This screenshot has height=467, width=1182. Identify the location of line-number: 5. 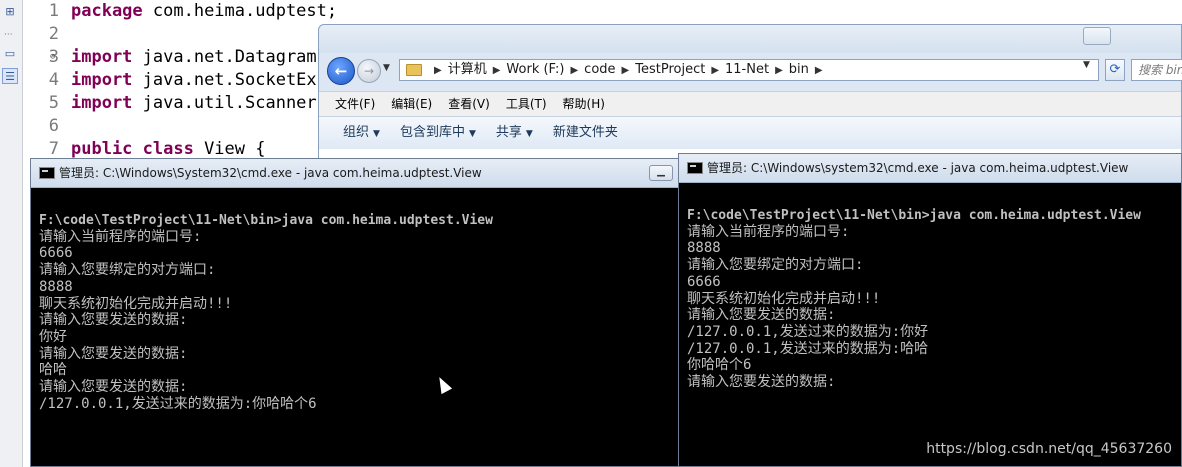
(53, 103).